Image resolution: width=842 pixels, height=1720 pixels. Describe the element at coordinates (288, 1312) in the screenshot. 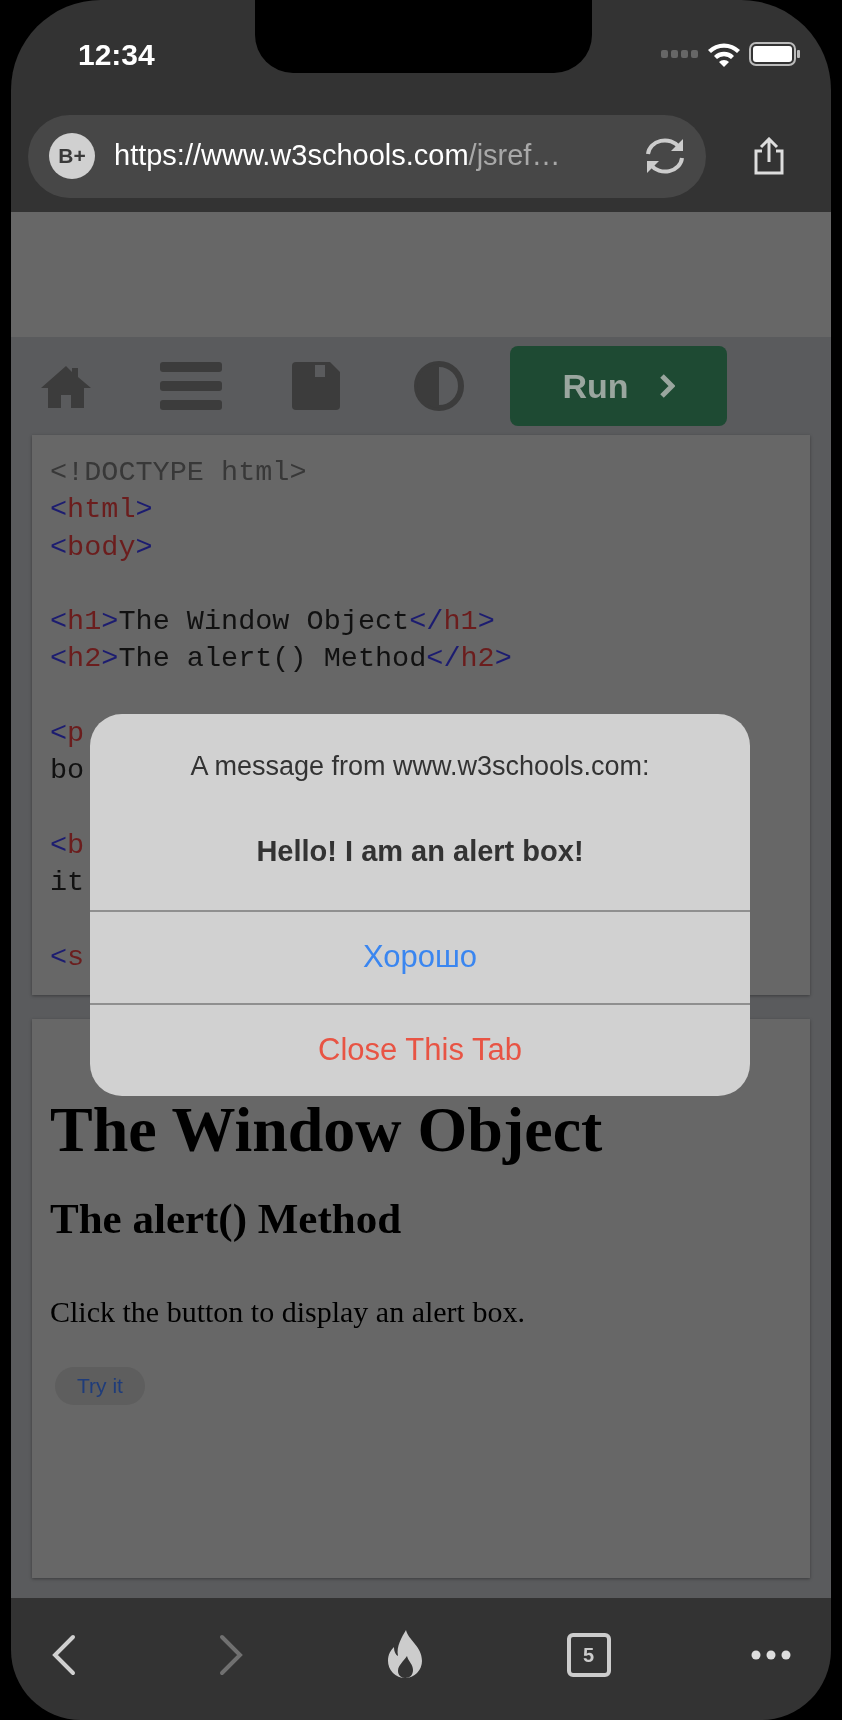

I see `page-paragraph: Click the button to display an alert box.` at that location.